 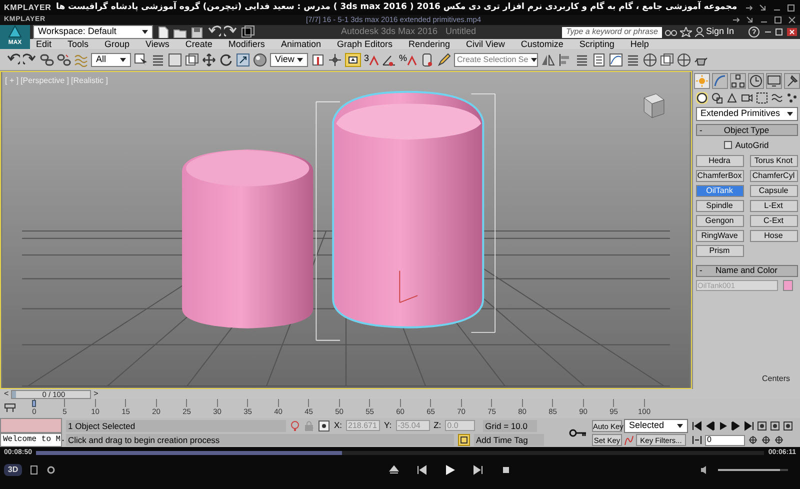 What do you see at coordinates (289, 59) in the screenshot?
I see `reference-coordinate-dropdown: View` at bounding box center [289, 59].